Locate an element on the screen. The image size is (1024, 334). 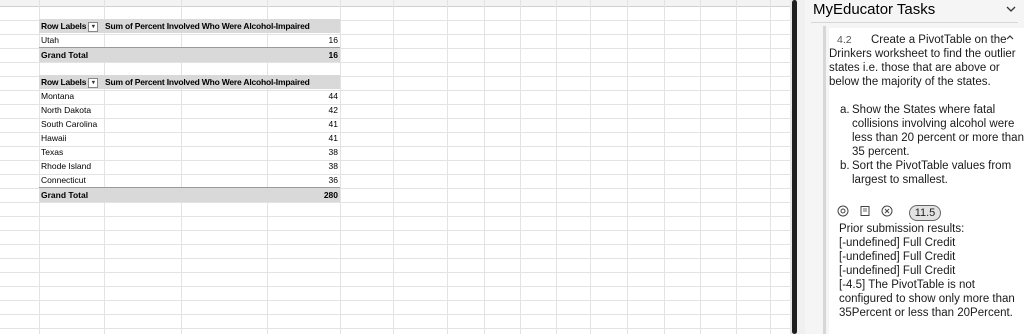
pivot-row: Utah 16 is located at coordinates (189, 40).